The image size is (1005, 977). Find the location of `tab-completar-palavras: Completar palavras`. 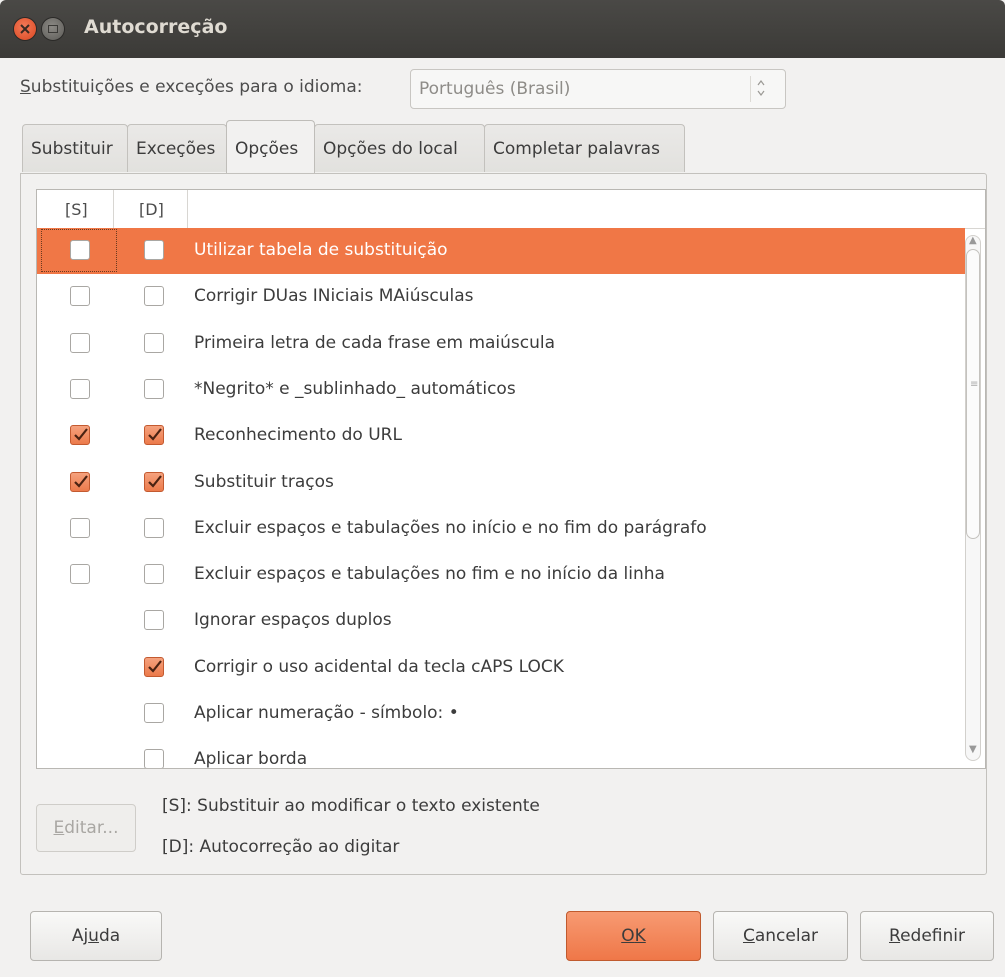

tab-completar-palavras: Completar palavras is located at coordinates (584, 148).